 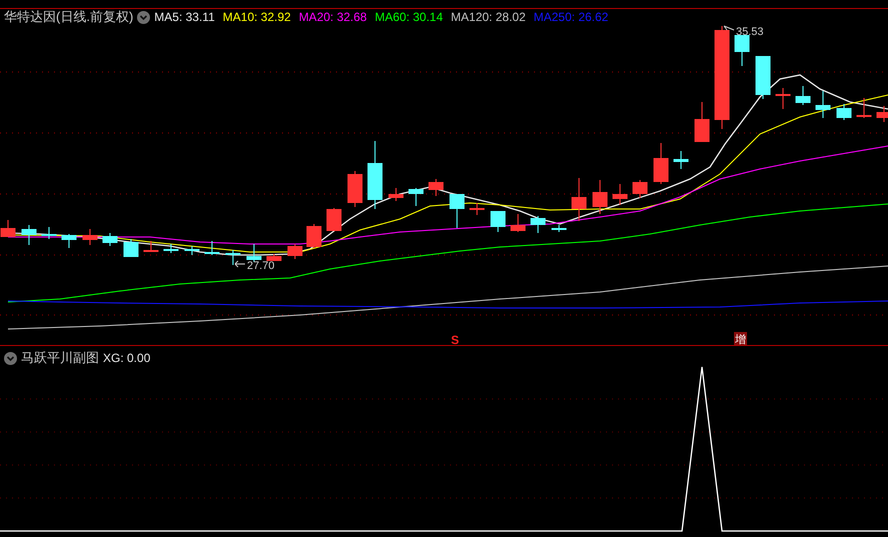 I want to click on chart-title: 马跃平川副图, so click(x=60, y=358).